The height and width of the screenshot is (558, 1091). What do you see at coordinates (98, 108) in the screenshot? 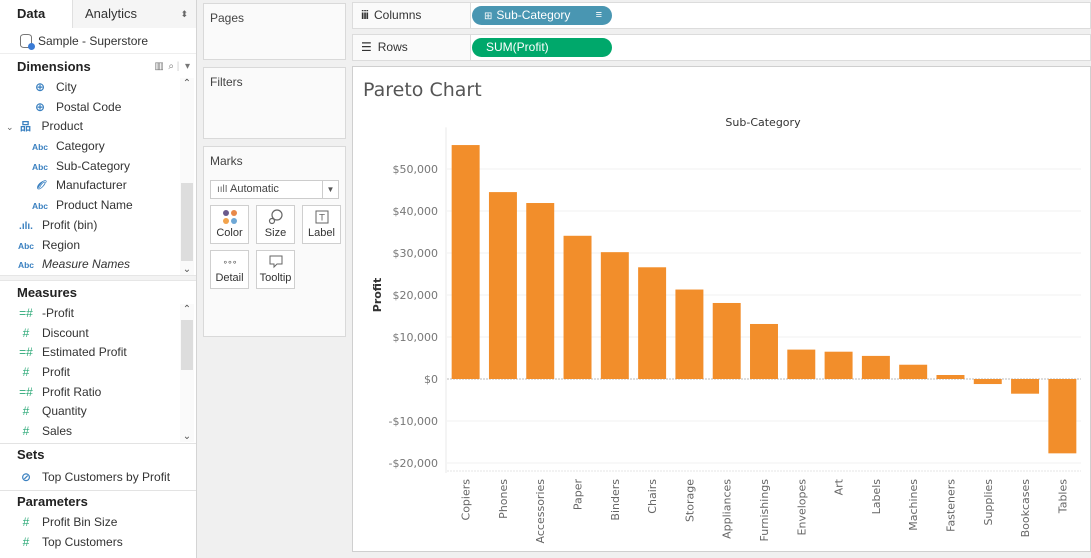
I see `dimension-item-postal-code: ⊕ Postal Code` at bounding box center [98, 108].